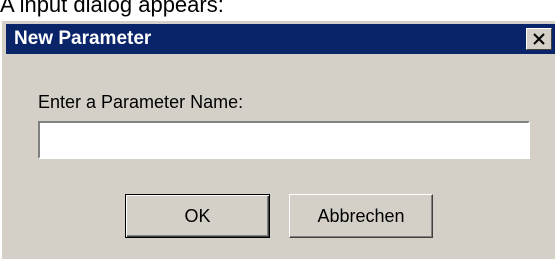 Image resolution: width=555 pixels, height=259 pixels. Describe the element at coordinates (361, 216) in the screenshot. I see `cancel-button: Abbrechen` at that location.